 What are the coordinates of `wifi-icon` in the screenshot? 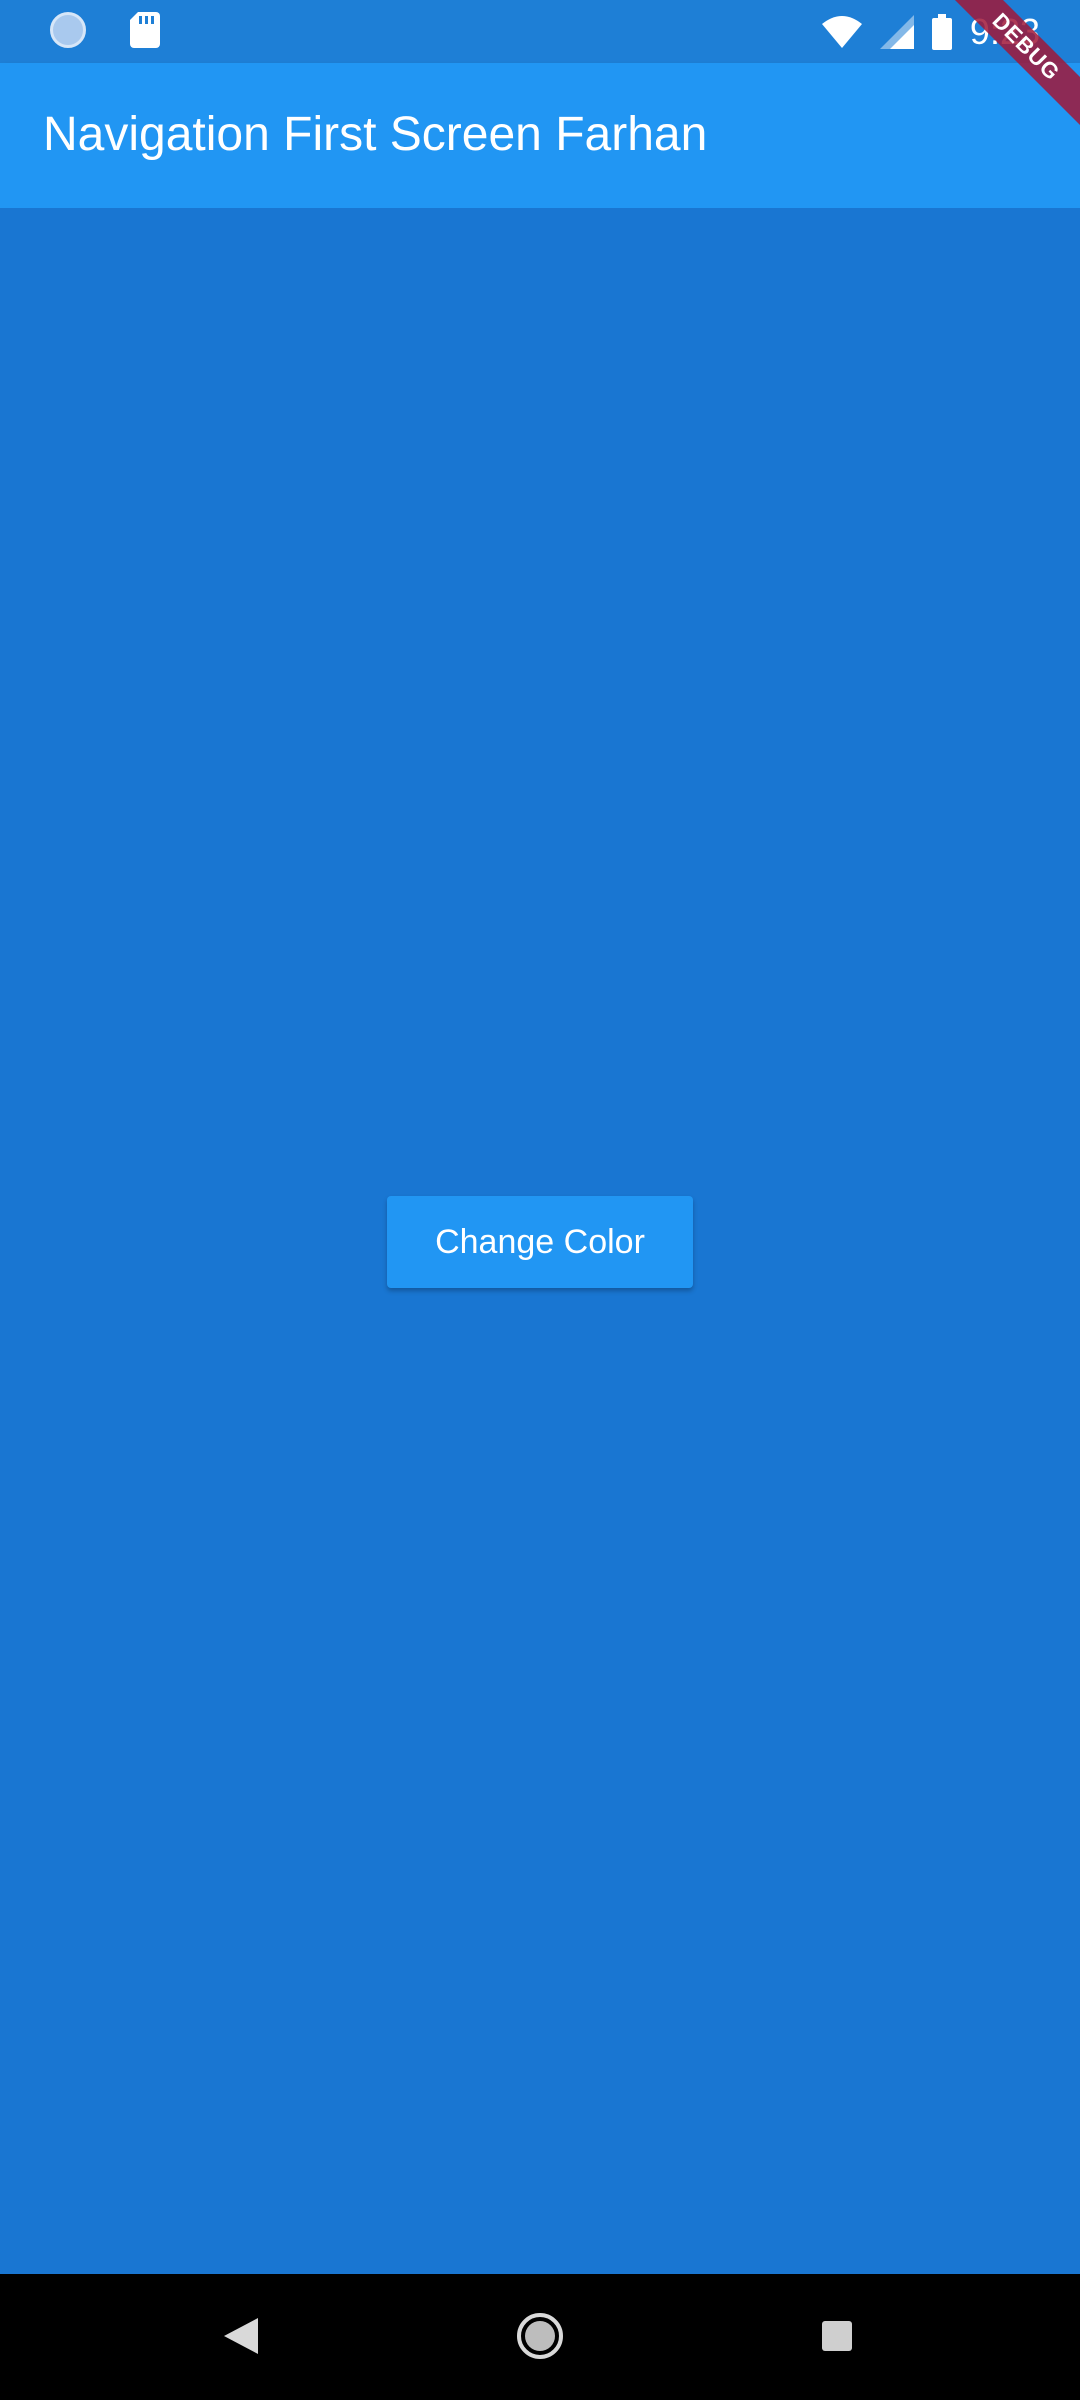 It's located at (841, 32).